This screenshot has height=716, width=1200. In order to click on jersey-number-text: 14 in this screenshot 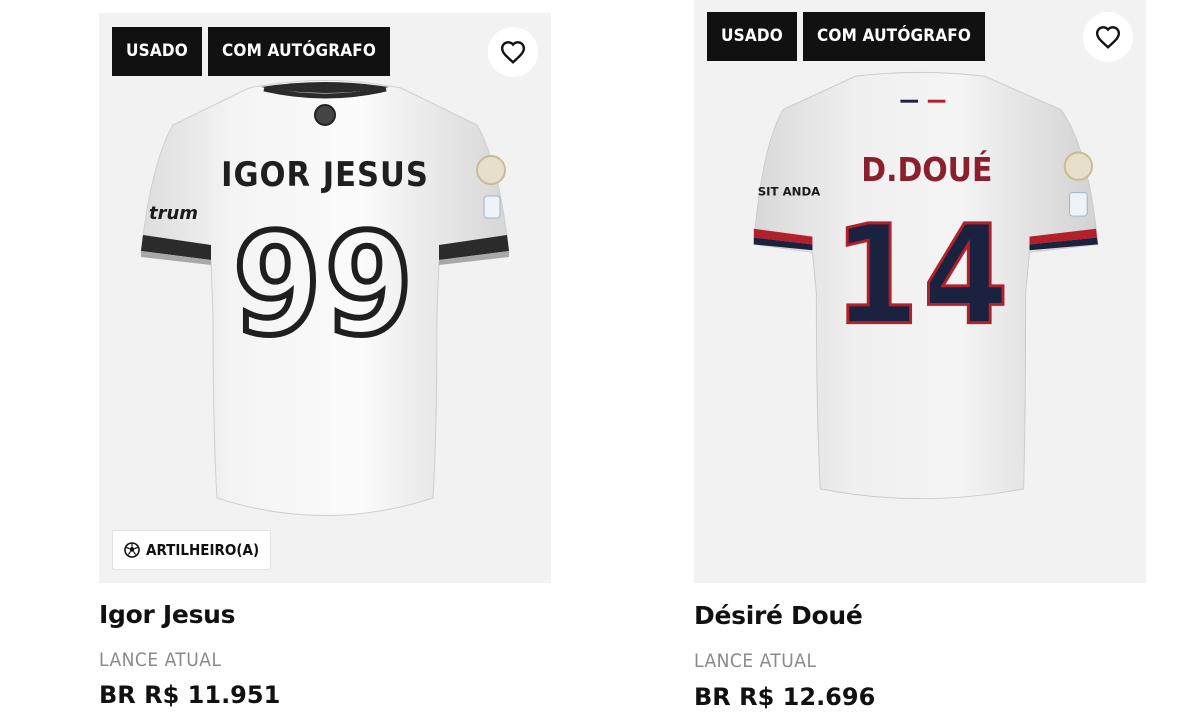, I will do `click(922, 276)`.